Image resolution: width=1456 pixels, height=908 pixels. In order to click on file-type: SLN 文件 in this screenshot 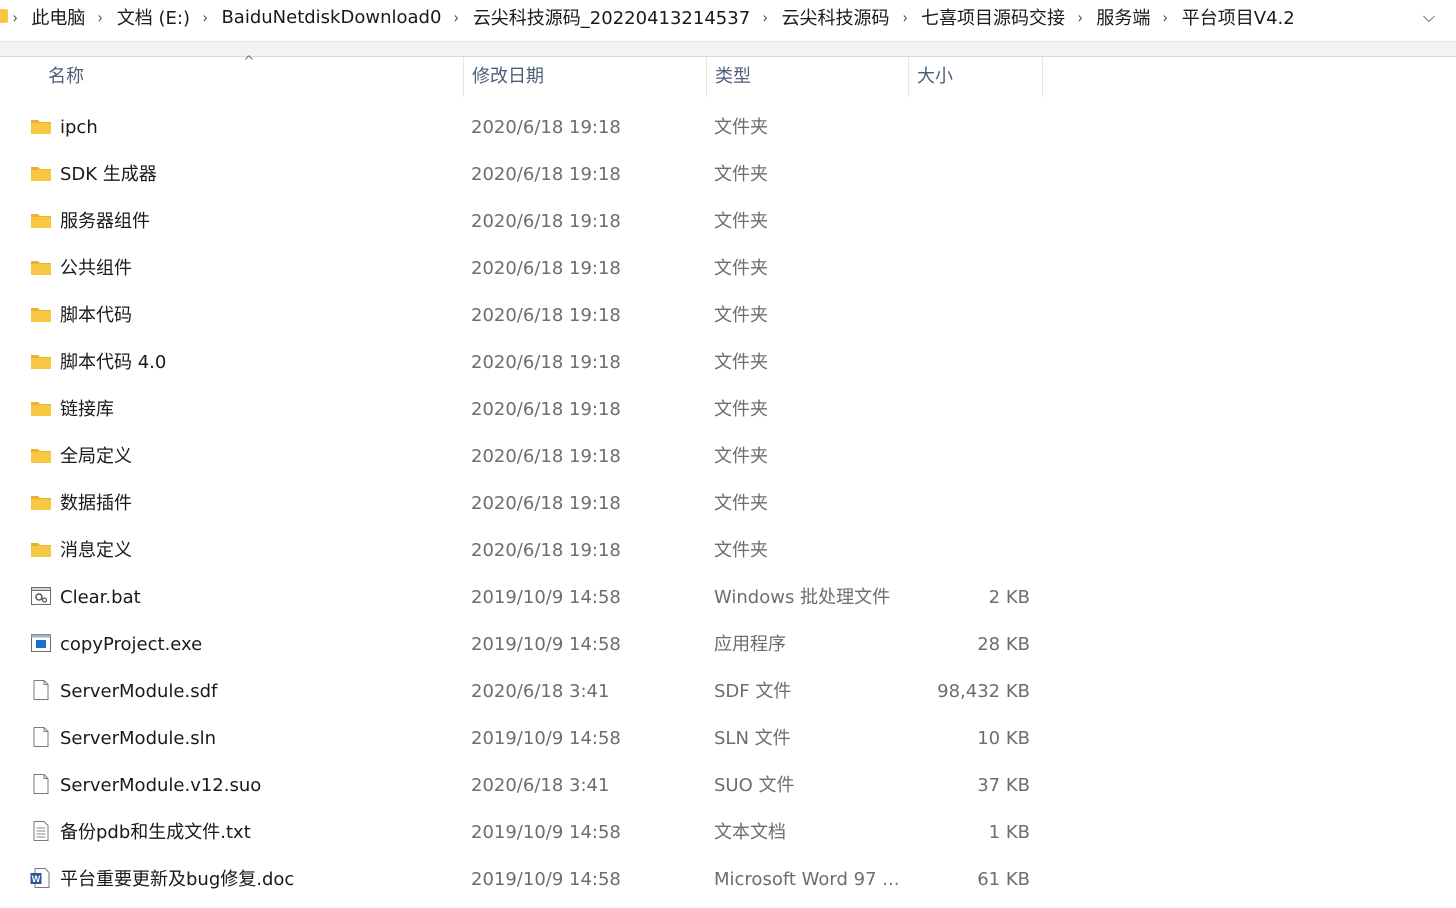, I will do `click(752, 738)`.